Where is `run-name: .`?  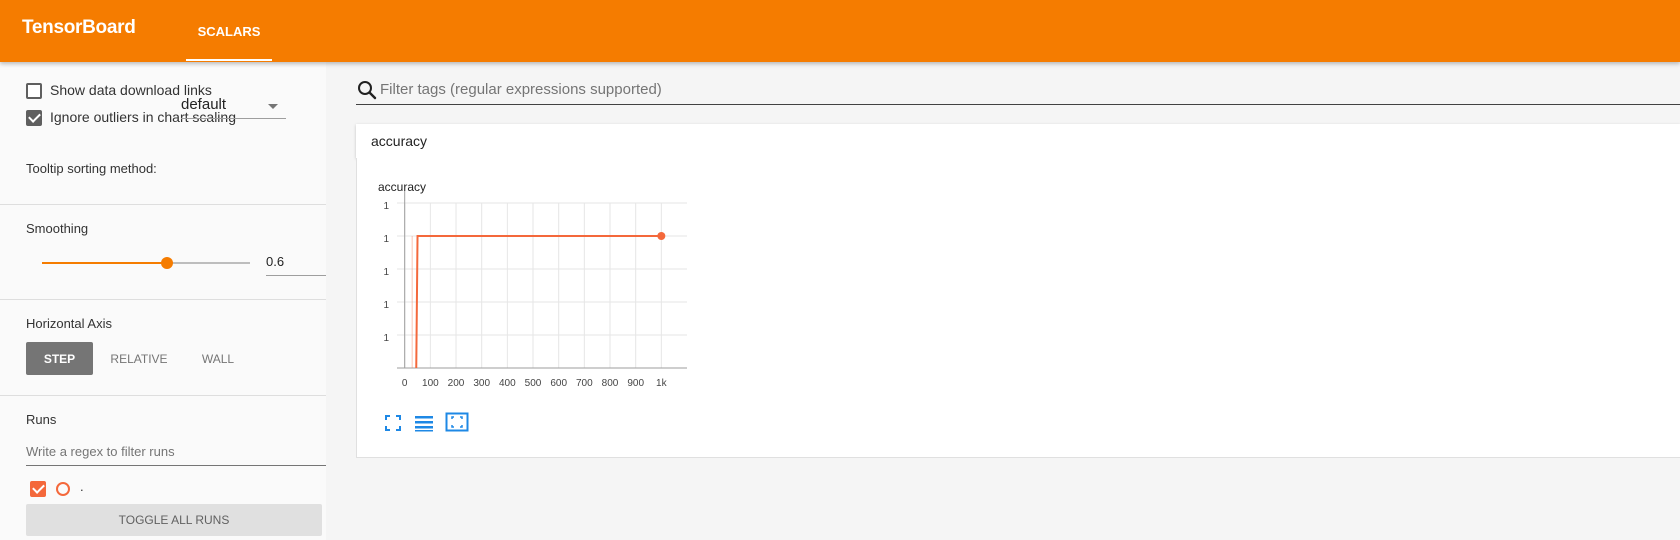 run-name: . is located at coordinates (82, 486).